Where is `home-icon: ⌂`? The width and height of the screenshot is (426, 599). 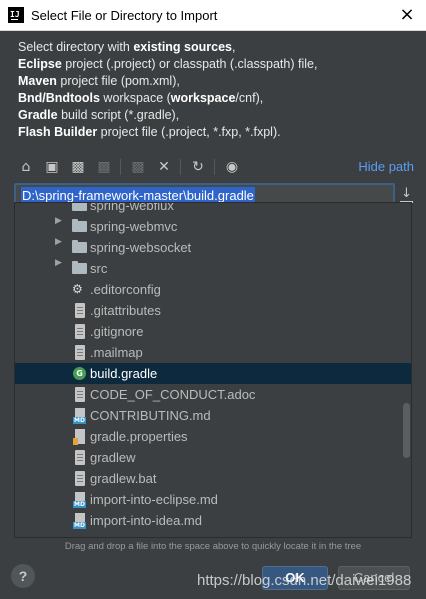
home-icon: ⌂ is located at coordinates (26, 167).